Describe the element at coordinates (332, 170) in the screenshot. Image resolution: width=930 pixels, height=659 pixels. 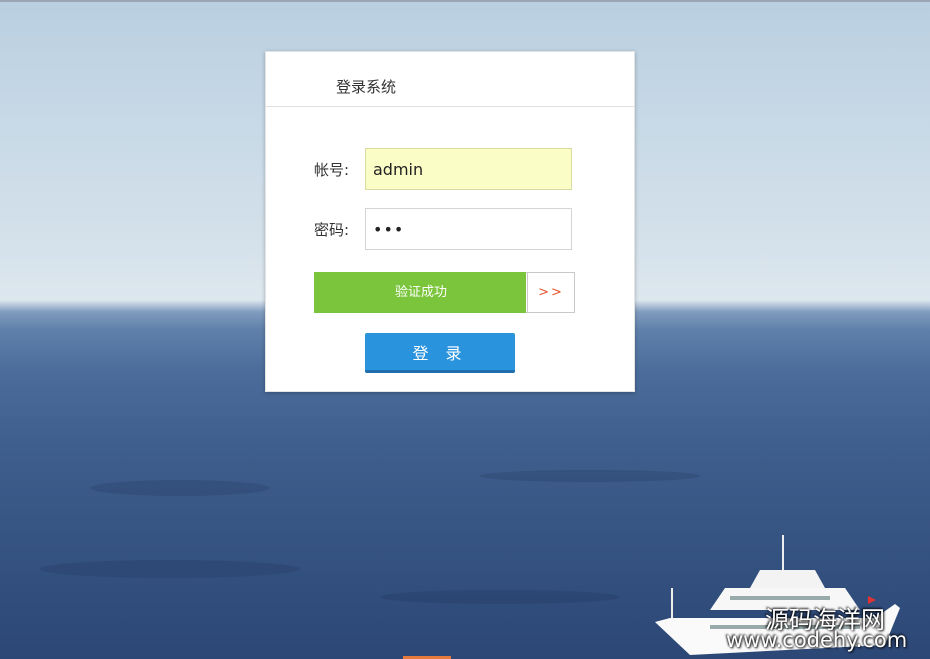
I see `username-label: 帐号:` at that location.